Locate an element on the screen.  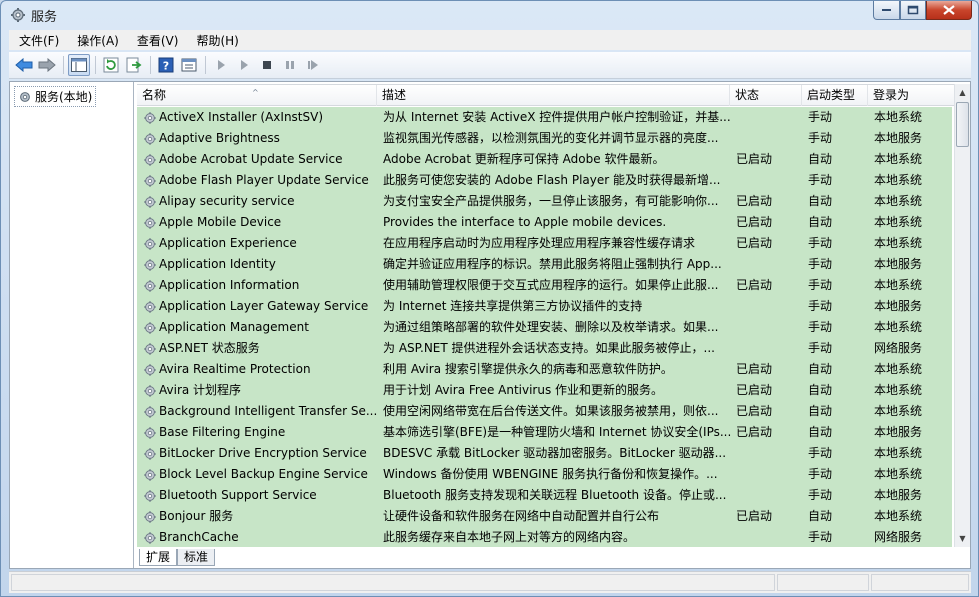
start-service-alt-button is located at coordinates (244, 65).